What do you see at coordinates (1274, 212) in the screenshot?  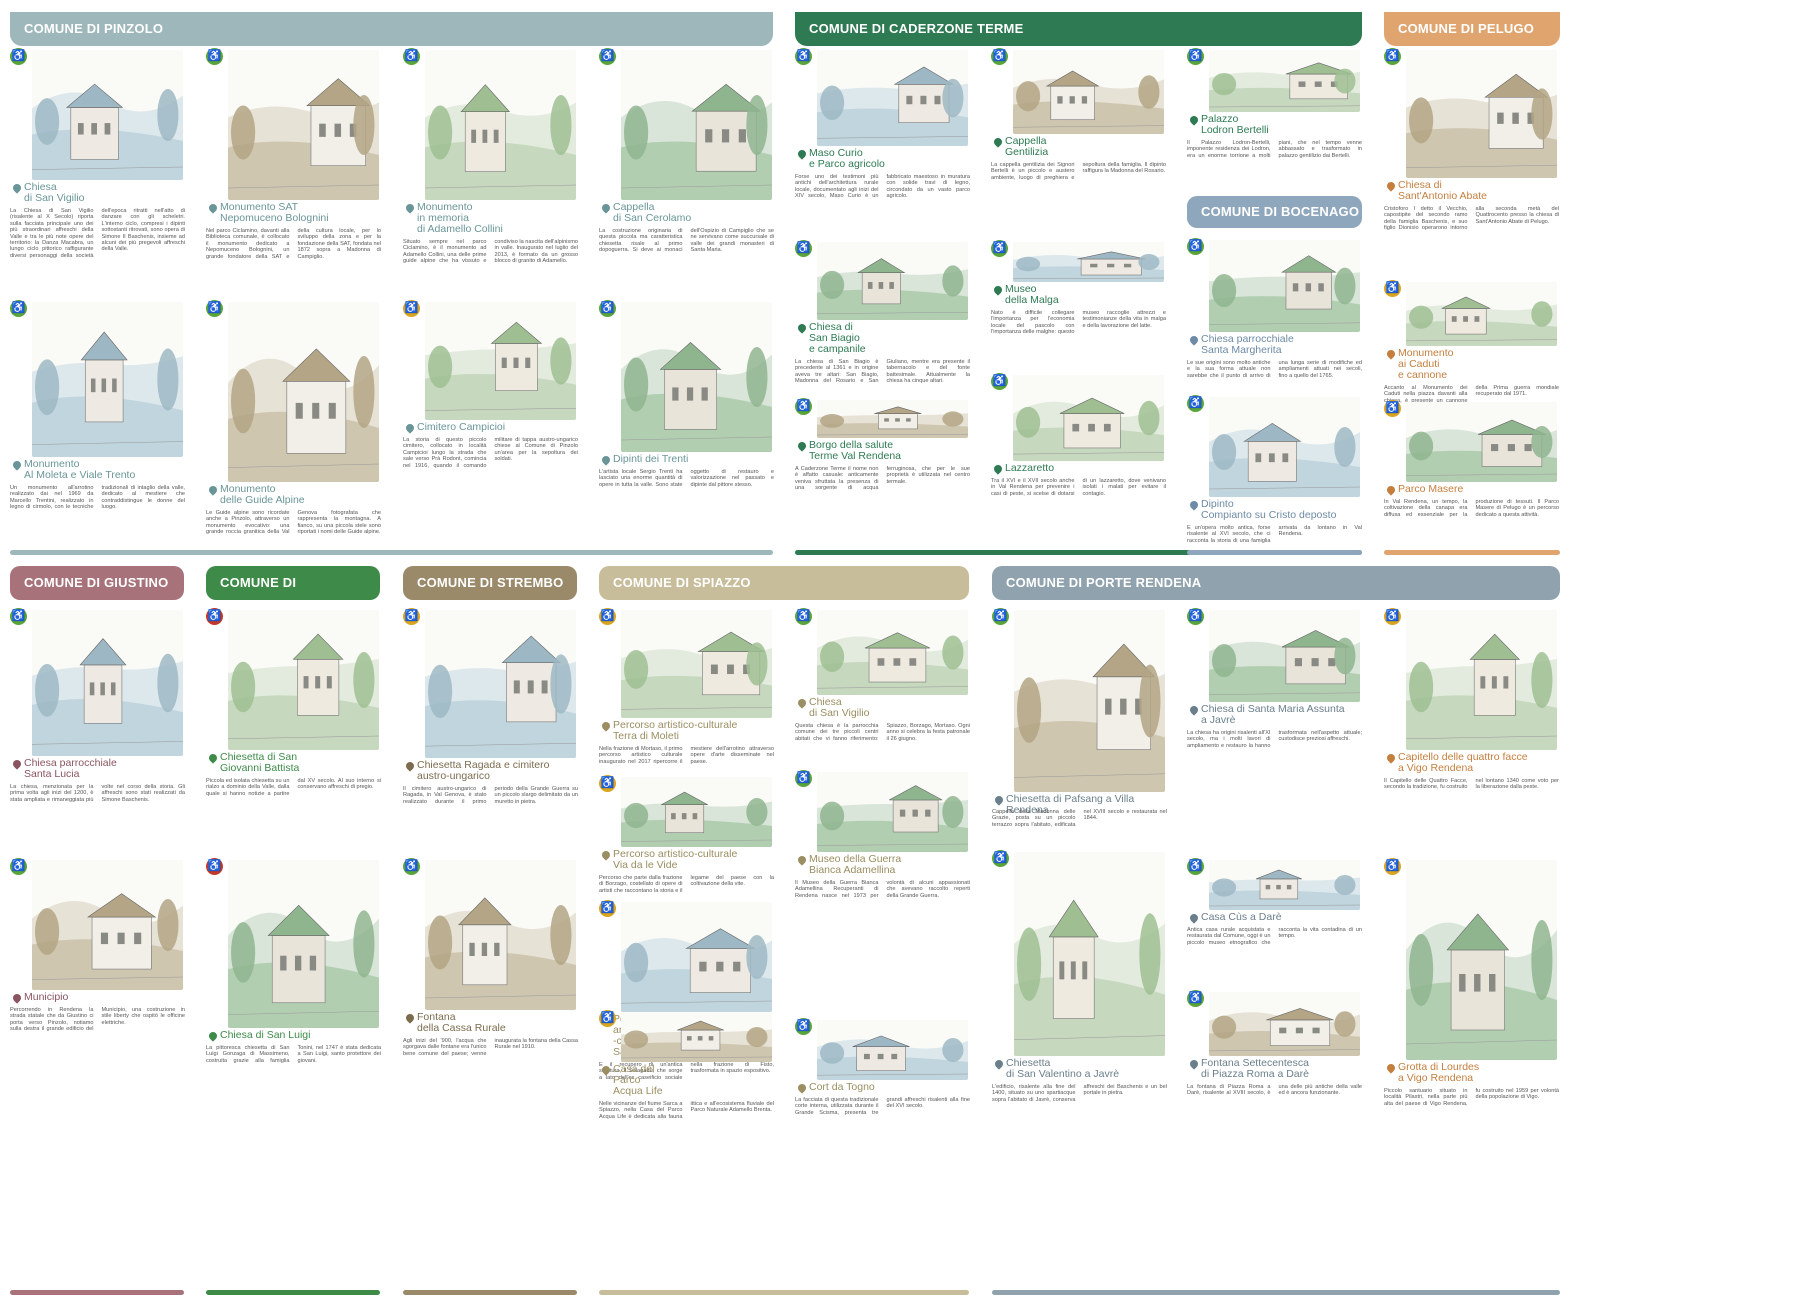 I see `header-bocenago: COMUNE DI BOCENAGO` at bounding box center [1274, 212].